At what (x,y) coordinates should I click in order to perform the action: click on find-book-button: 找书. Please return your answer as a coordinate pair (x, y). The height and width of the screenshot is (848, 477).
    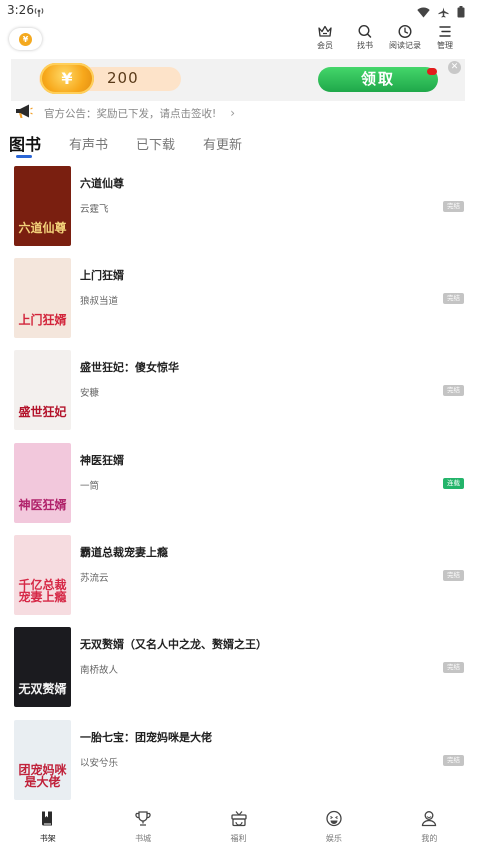
    Looking at the image, I should click on (365, 37).